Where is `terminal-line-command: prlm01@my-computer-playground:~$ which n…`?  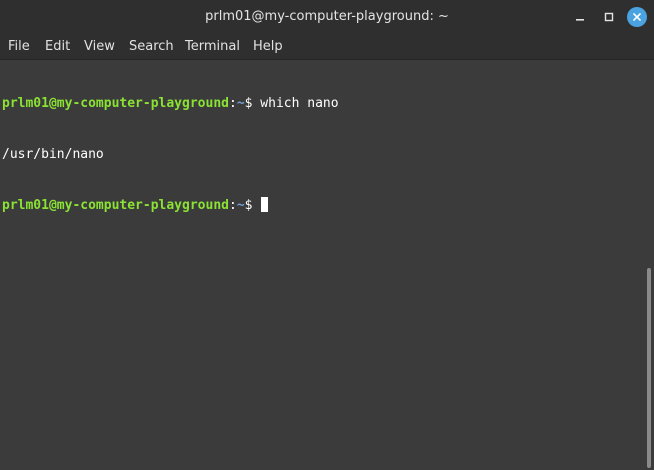 terminal-line-command: prlm01@my-computer-playground:~$ which n… is located at coordinates (323, 103).